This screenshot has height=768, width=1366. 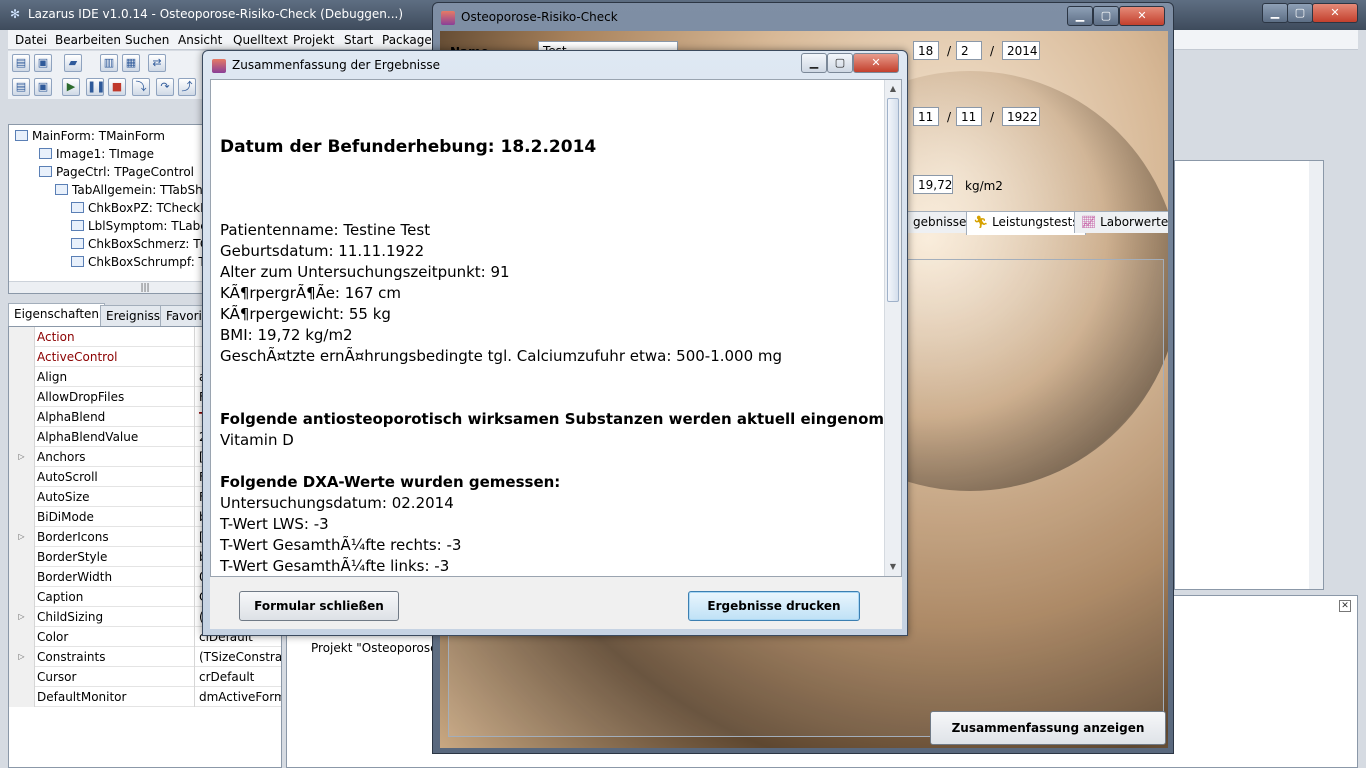 What do you see at coordinates (109, 63) in the screenshot?
I see `save-icon: ▥` at bounding box center [109, 63].